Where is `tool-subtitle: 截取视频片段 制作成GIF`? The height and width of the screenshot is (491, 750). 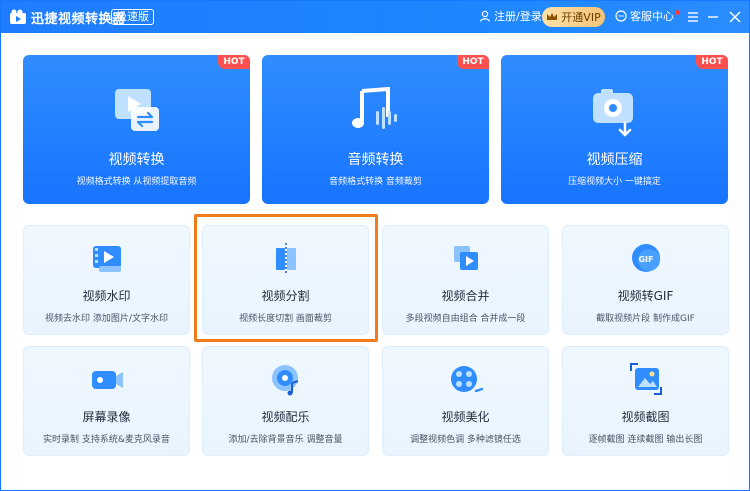
tool-subtitle: 截取视频片段 制作成GIF is located at coordinates (645, 319).